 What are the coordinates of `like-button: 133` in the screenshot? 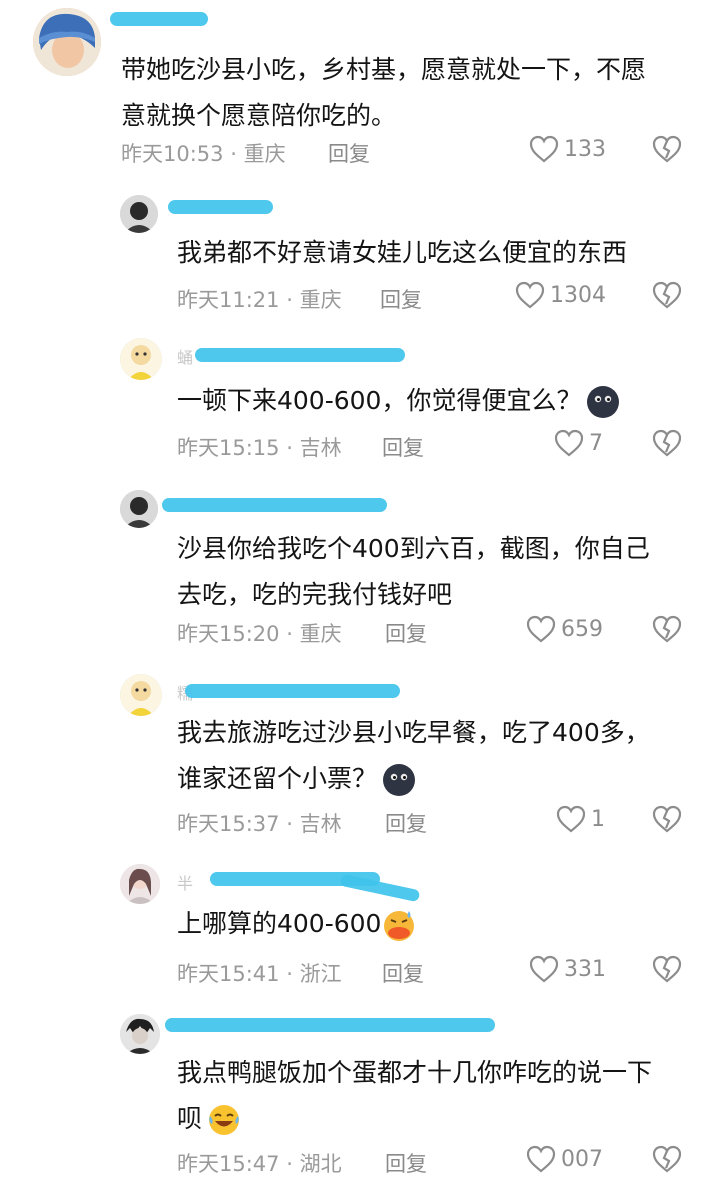 It's located at (567, 149).